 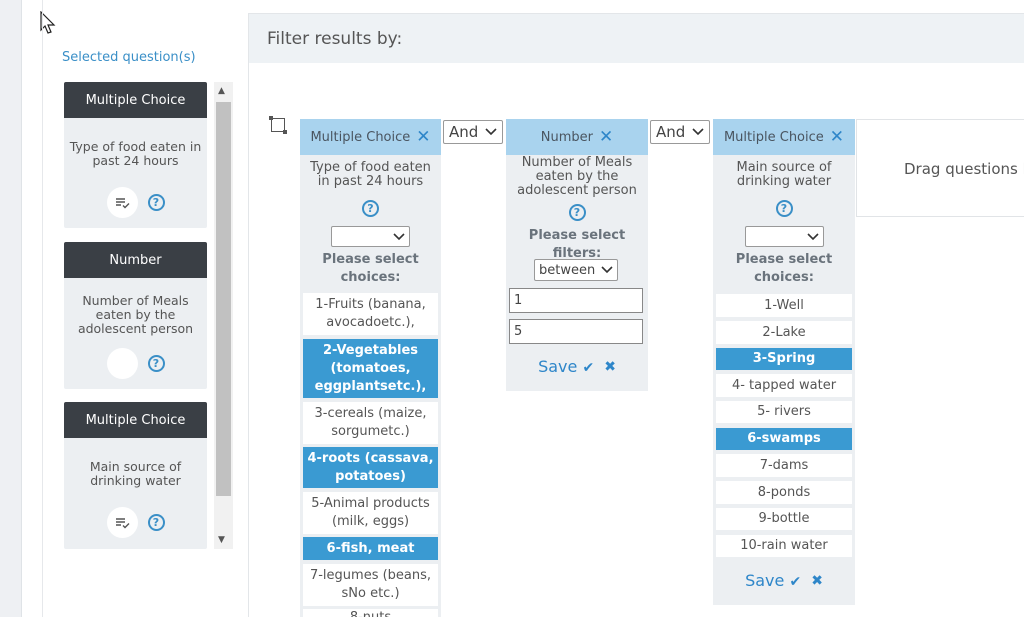 I want to click on choice-item-selected: 6-swamps, so click(x=784, y=439).